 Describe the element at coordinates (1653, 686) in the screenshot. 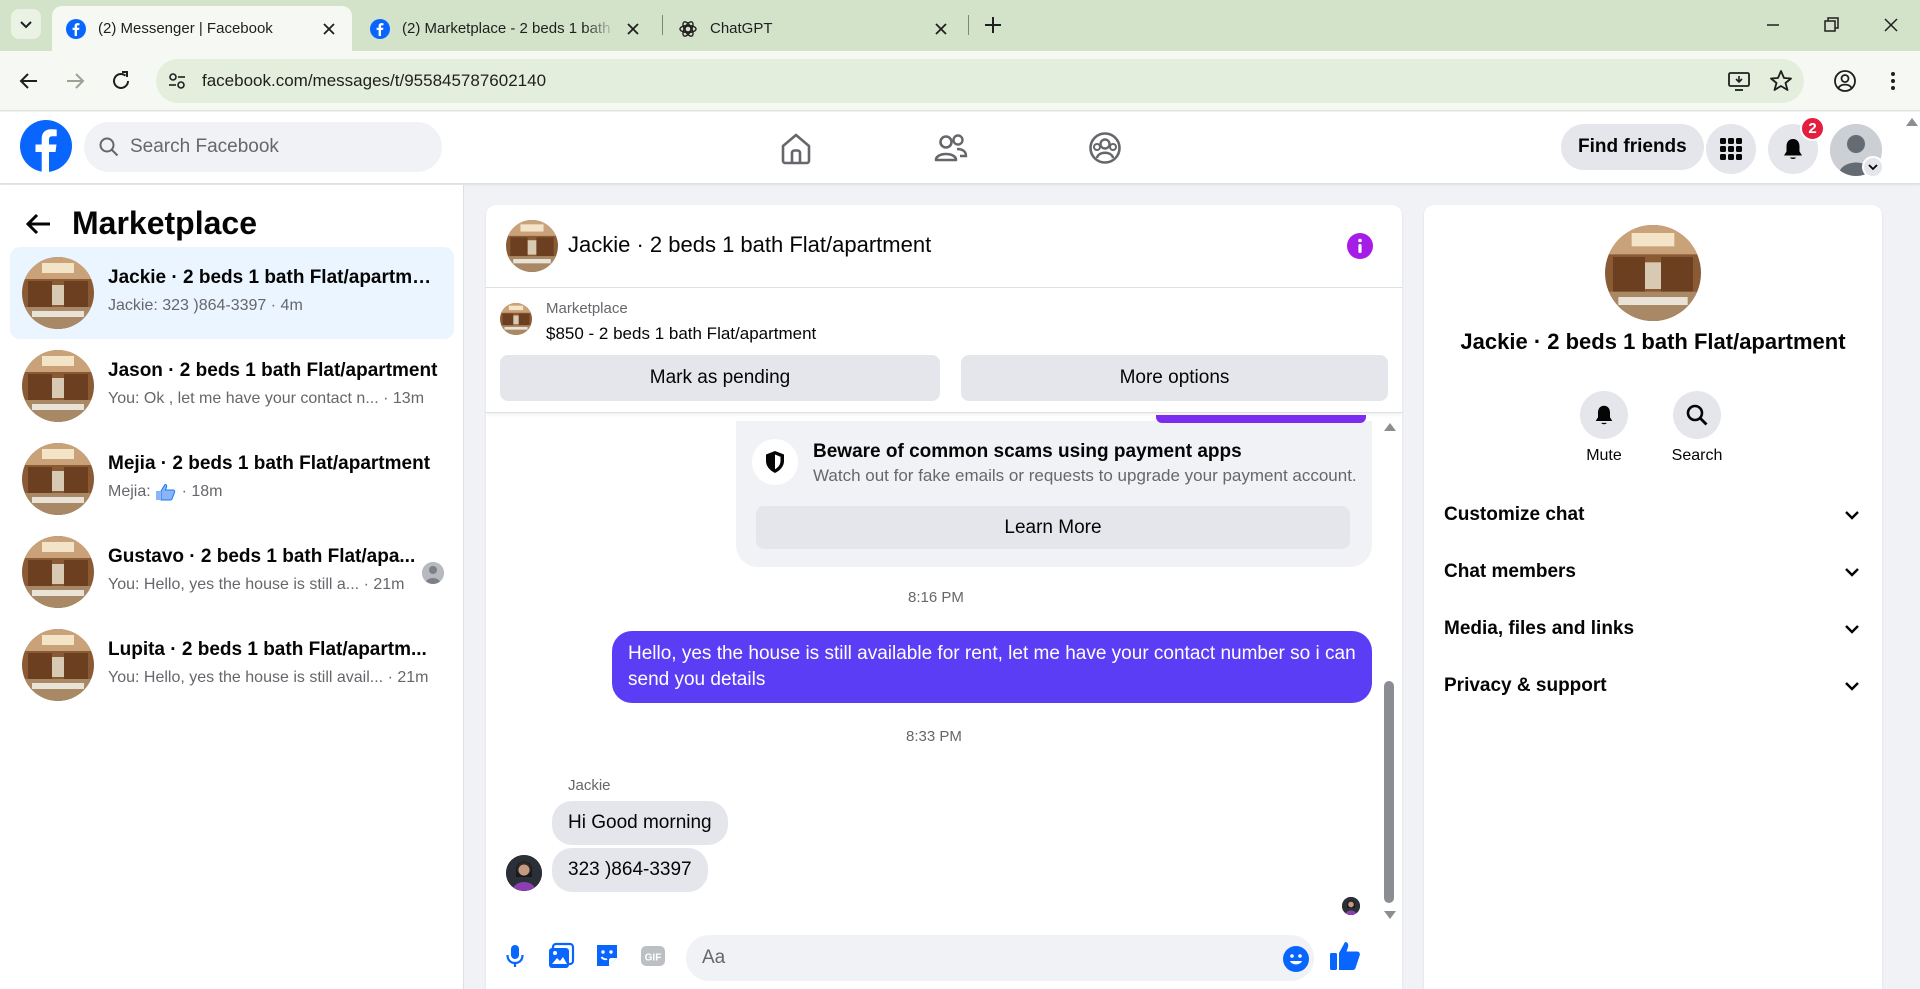

I see `section-privacy-support: Privacy & support` at that location.